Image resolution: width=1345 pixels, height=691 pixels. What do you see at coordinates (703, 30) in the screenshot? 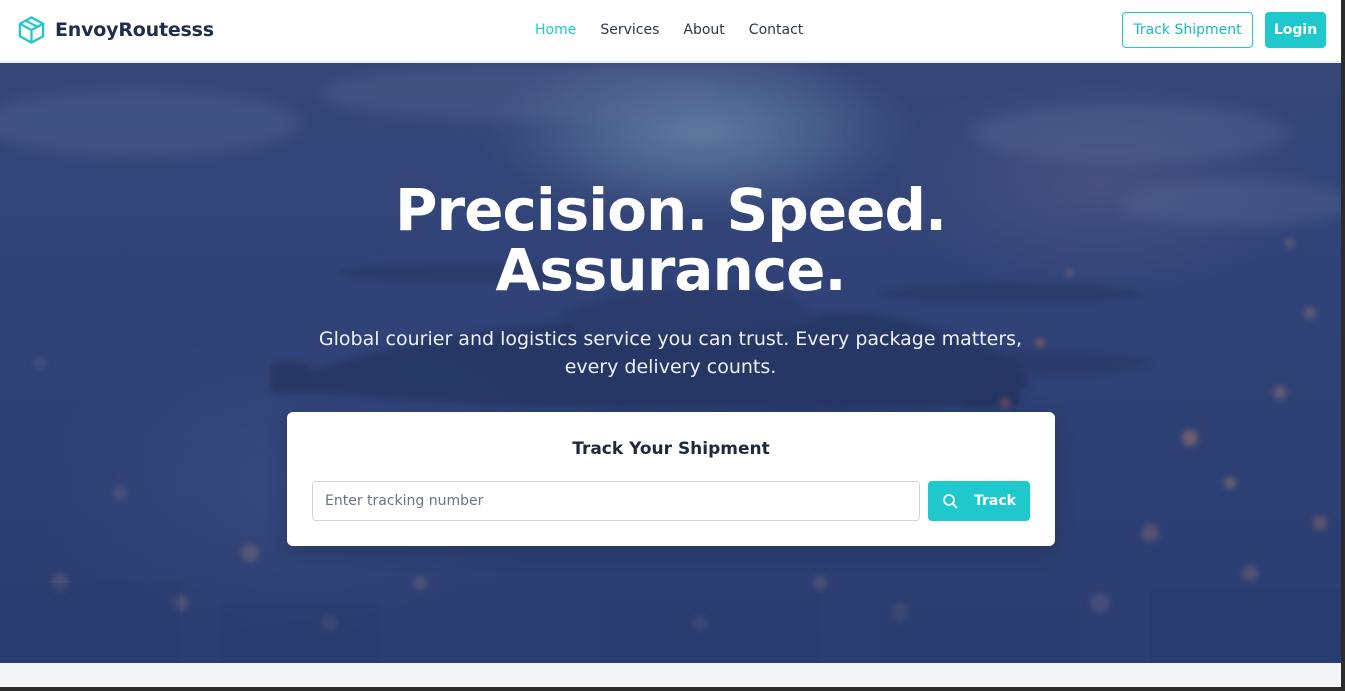
I see `nav-link-about: About` at bounding box center [703, 30].